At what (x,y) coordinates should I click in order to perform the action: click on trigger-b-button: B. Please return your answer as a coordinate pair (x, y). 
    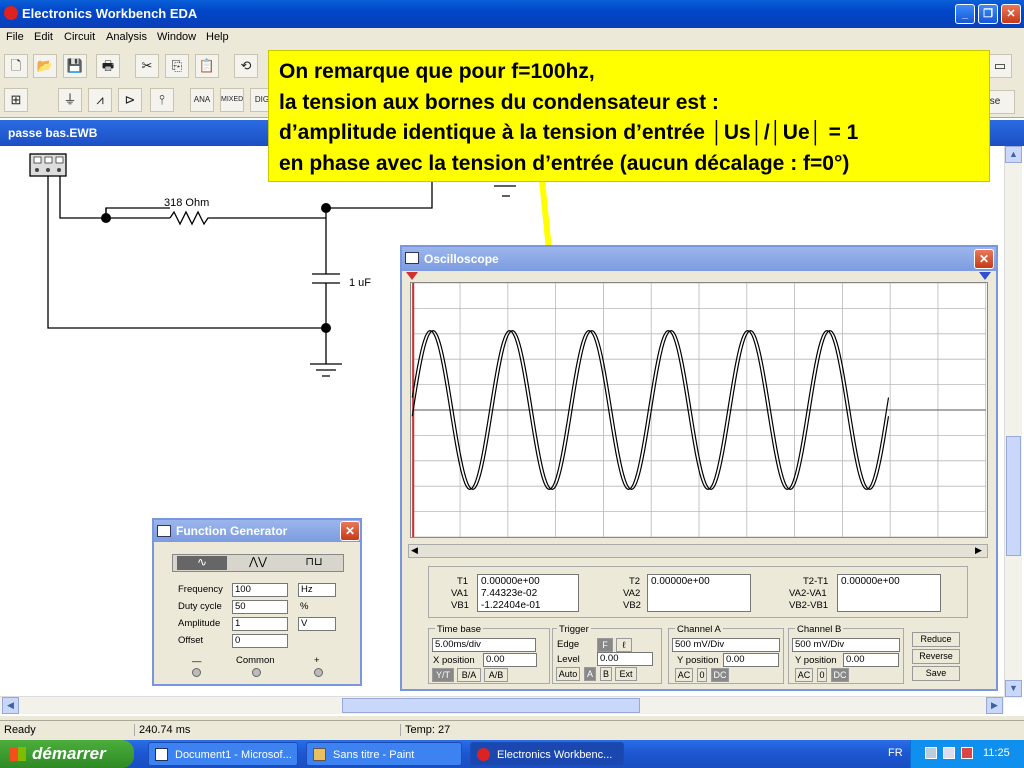
    Looking at the image, I should click on (606, 674).